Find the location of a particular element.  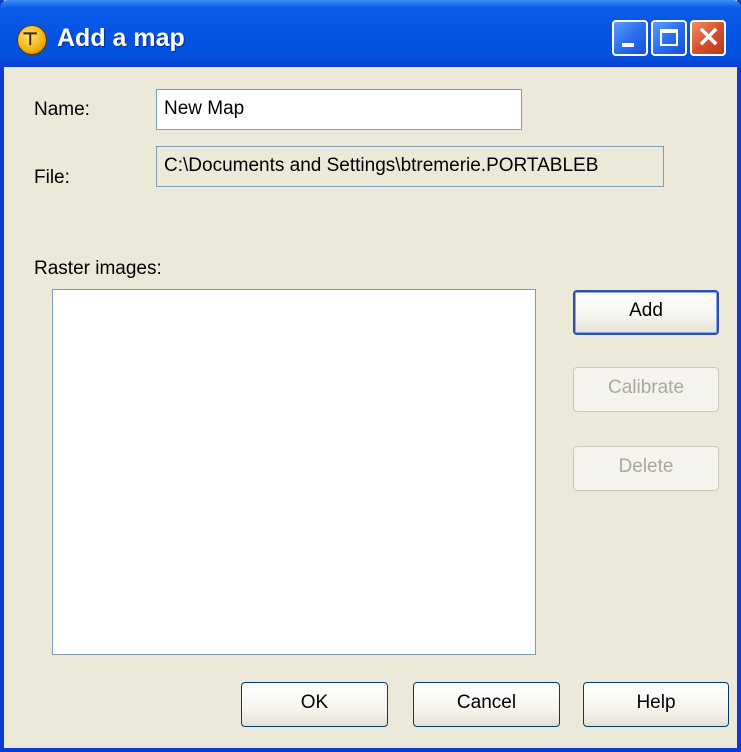

minimize-button is located at coordinates (630, 38).